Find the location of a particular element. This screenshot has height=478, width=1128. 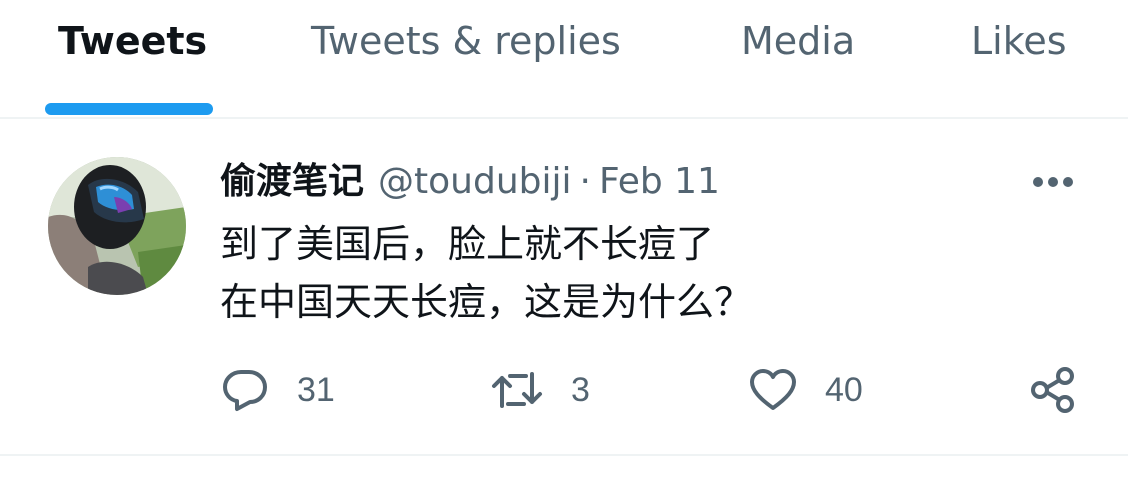

reply-button: 31 is located at coordinates (278, 390).